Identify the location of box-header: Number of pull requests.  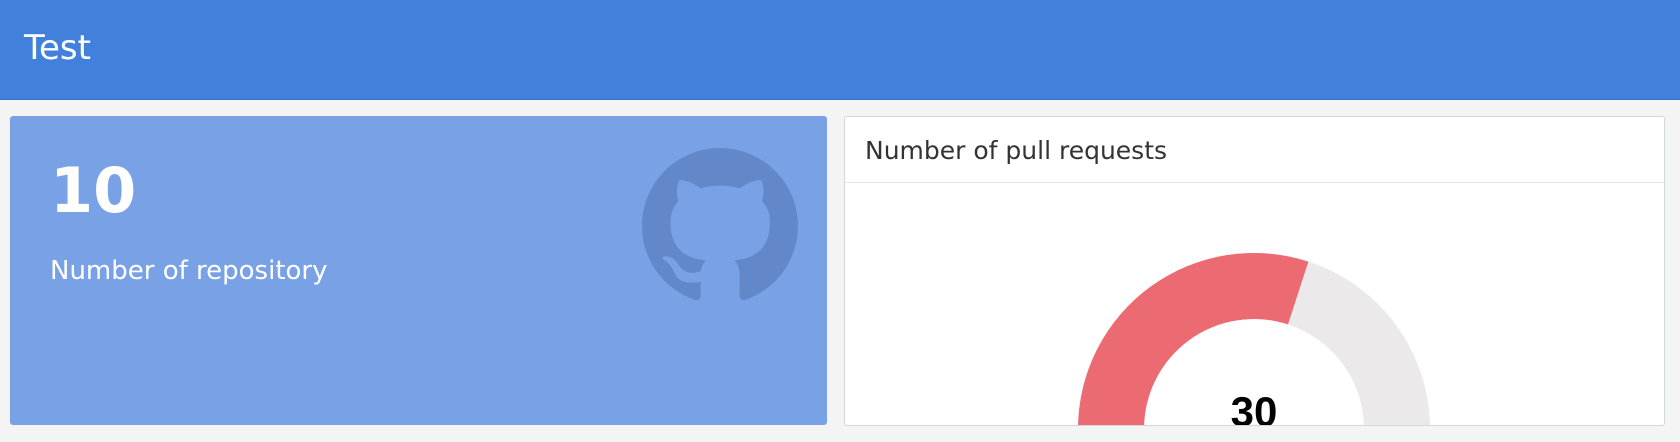
(1254, 150).